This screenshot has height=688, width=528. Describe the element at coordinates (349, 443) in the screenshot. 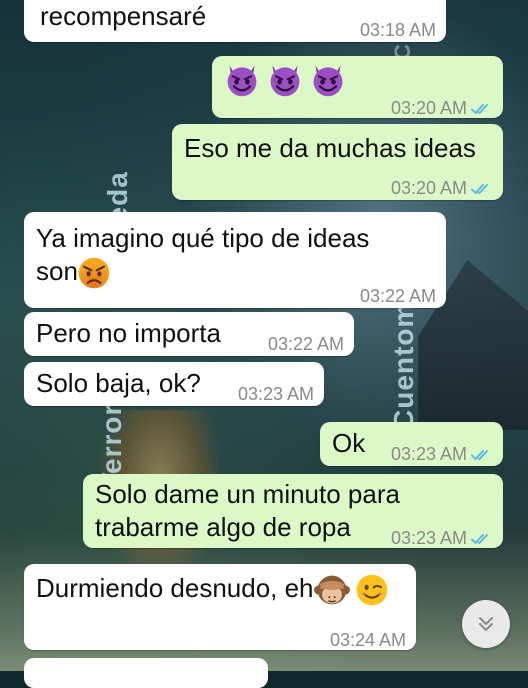

I see `message-text: Ok` at that location.